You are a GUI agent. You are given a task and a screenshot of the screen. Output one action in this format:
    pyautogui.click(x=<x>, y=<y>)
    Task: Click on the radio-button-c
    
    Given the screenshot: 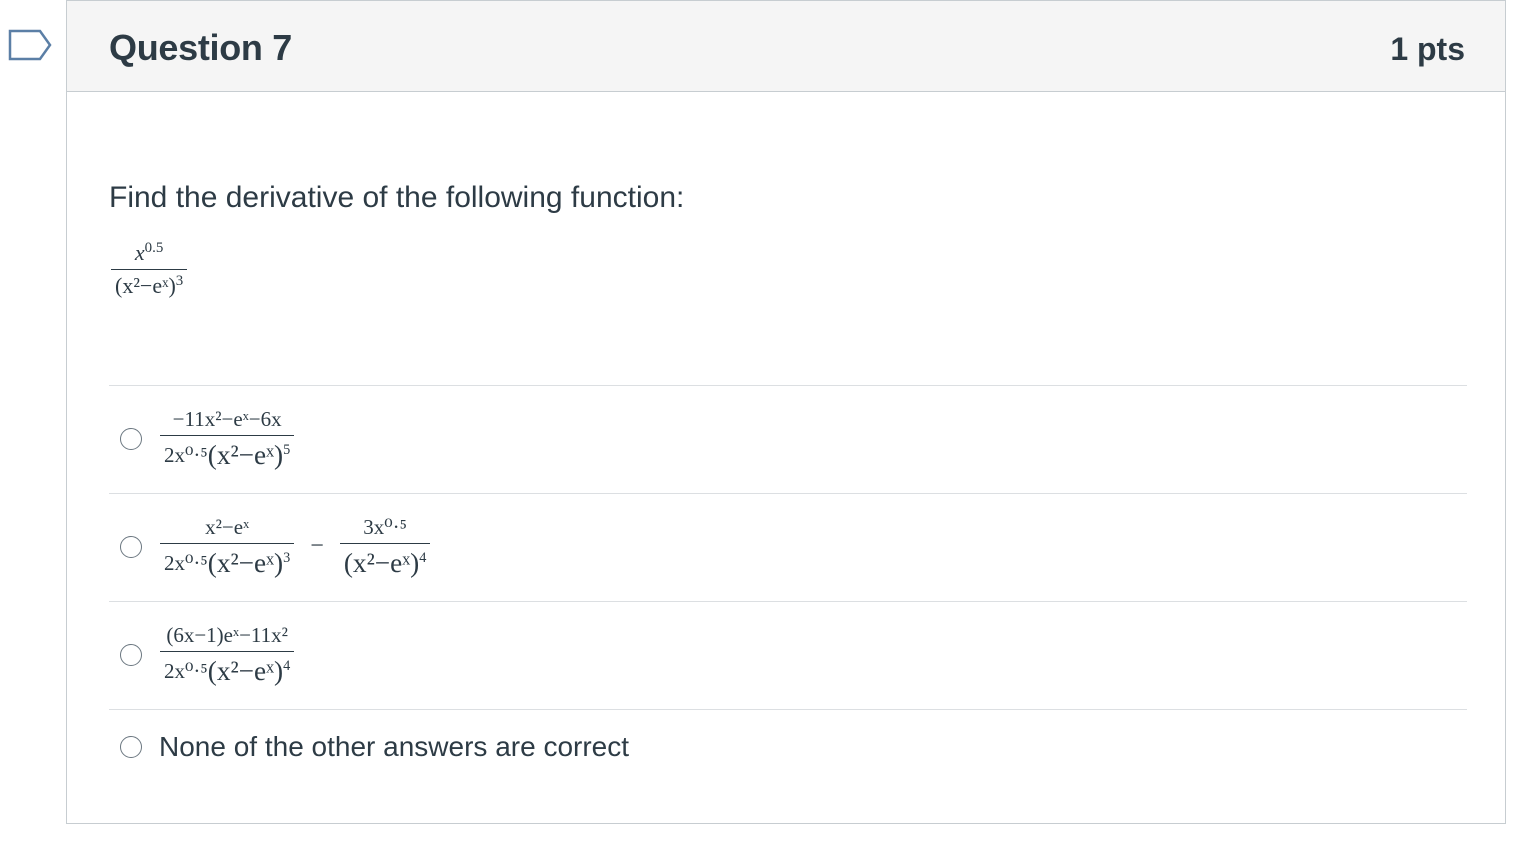 What is the action you would take?
    pyautogui.click(x=131, y=655)
    